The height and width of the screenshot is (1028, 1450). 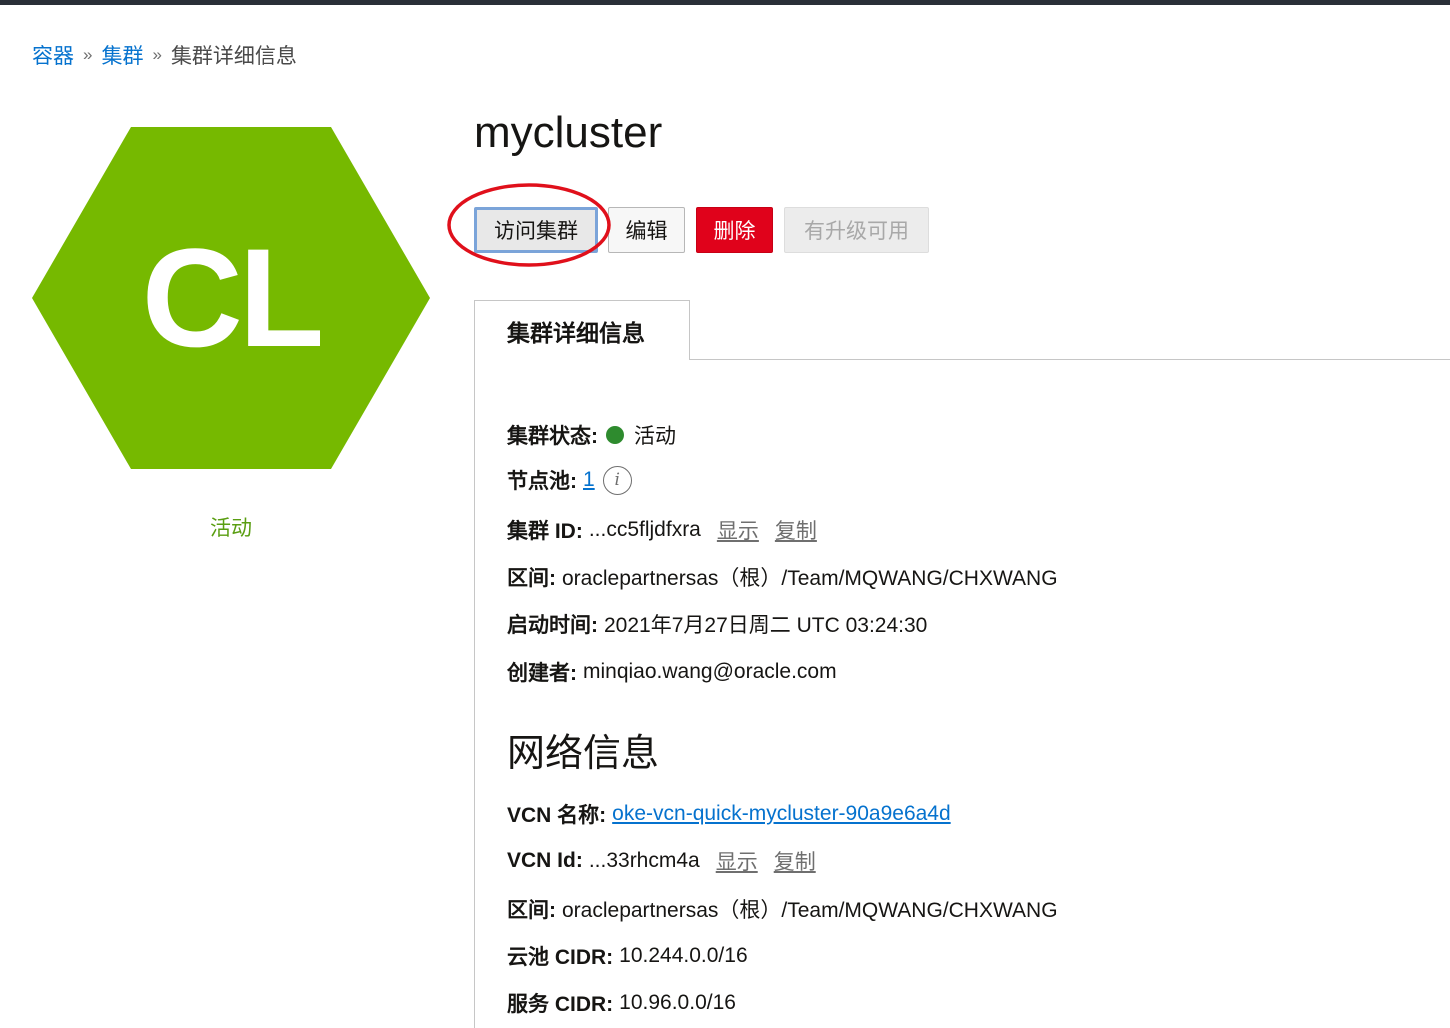 I want to click on show-vcn-id-link: 显示, so click(x=737, y=861).